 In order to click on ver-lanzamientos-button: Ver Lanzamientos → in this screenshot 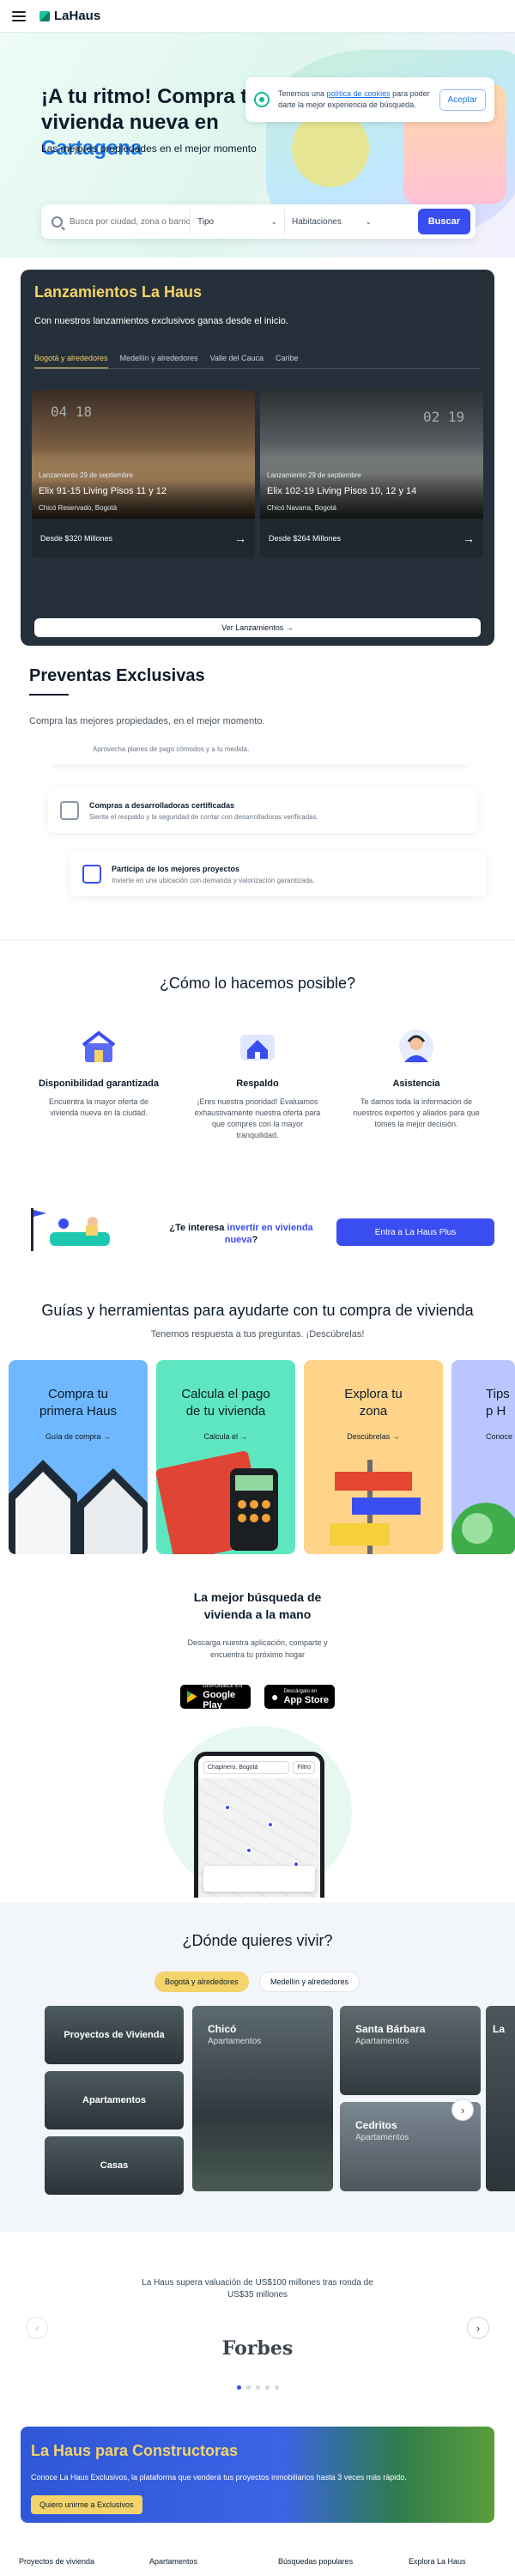, I will do `click(257, 627)`.